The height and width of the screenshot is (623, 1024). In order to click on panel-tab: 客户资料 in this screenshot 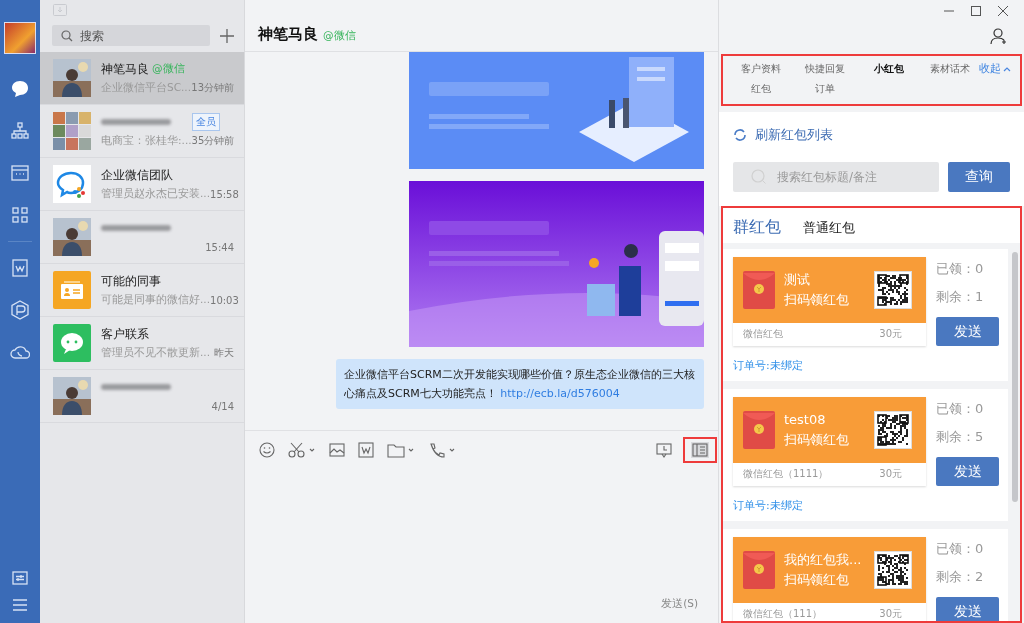, I will do `click(761, 69)`.